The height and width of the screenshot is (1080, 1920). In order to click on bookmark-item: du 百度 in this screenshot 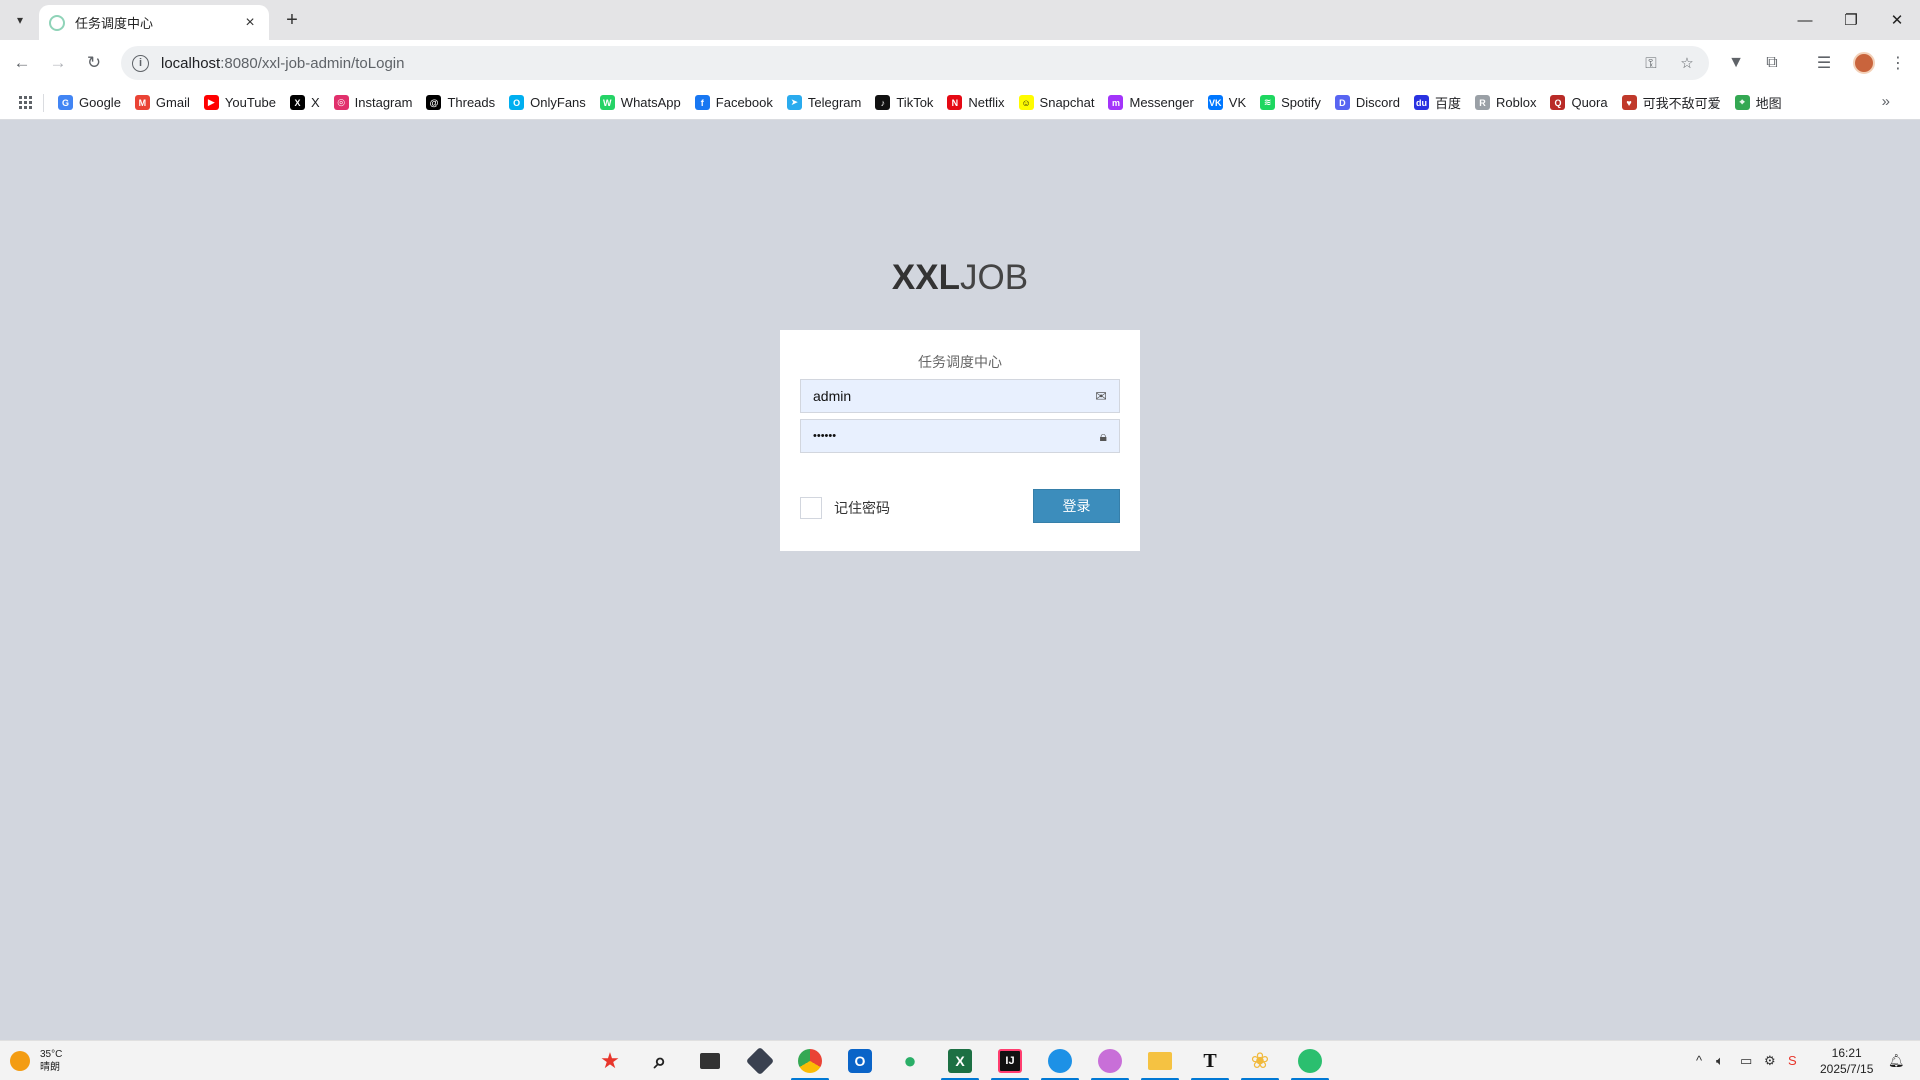, I will do `click(1437, 102)`.